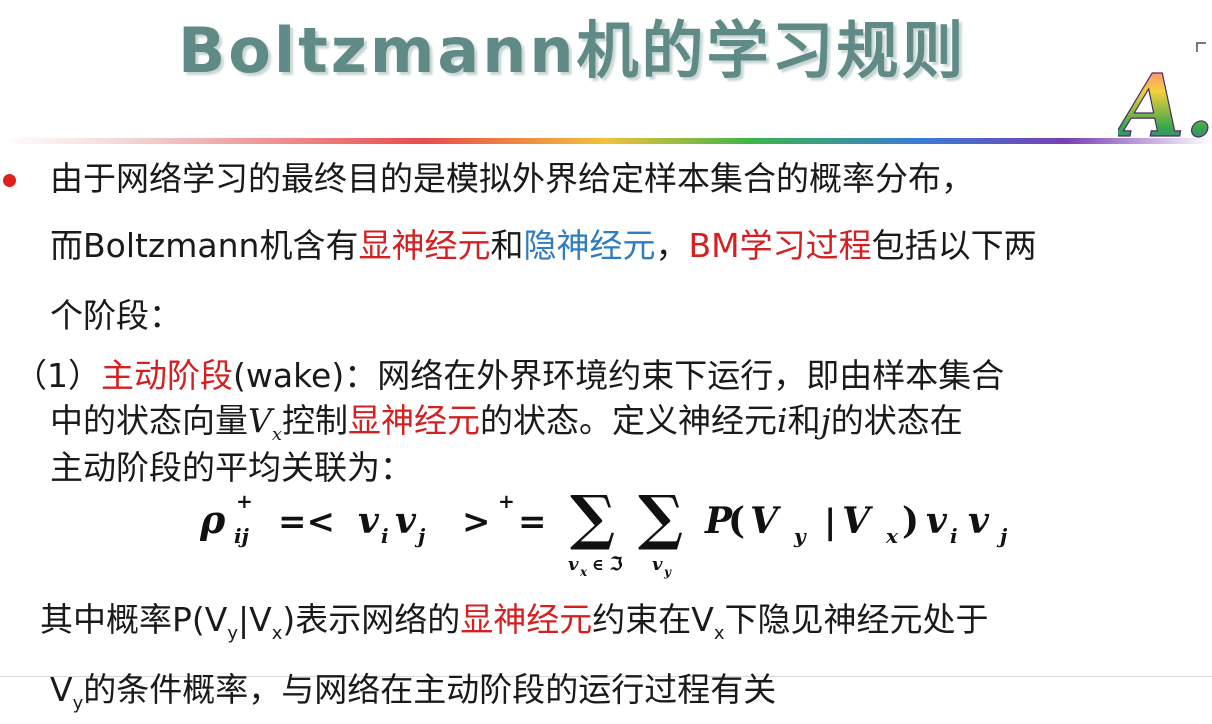 The image size is (1212, 724). What do you see at coordinates (606, 141) in the screenshot?
I see `title-divider` at bounding box center [606, 141].